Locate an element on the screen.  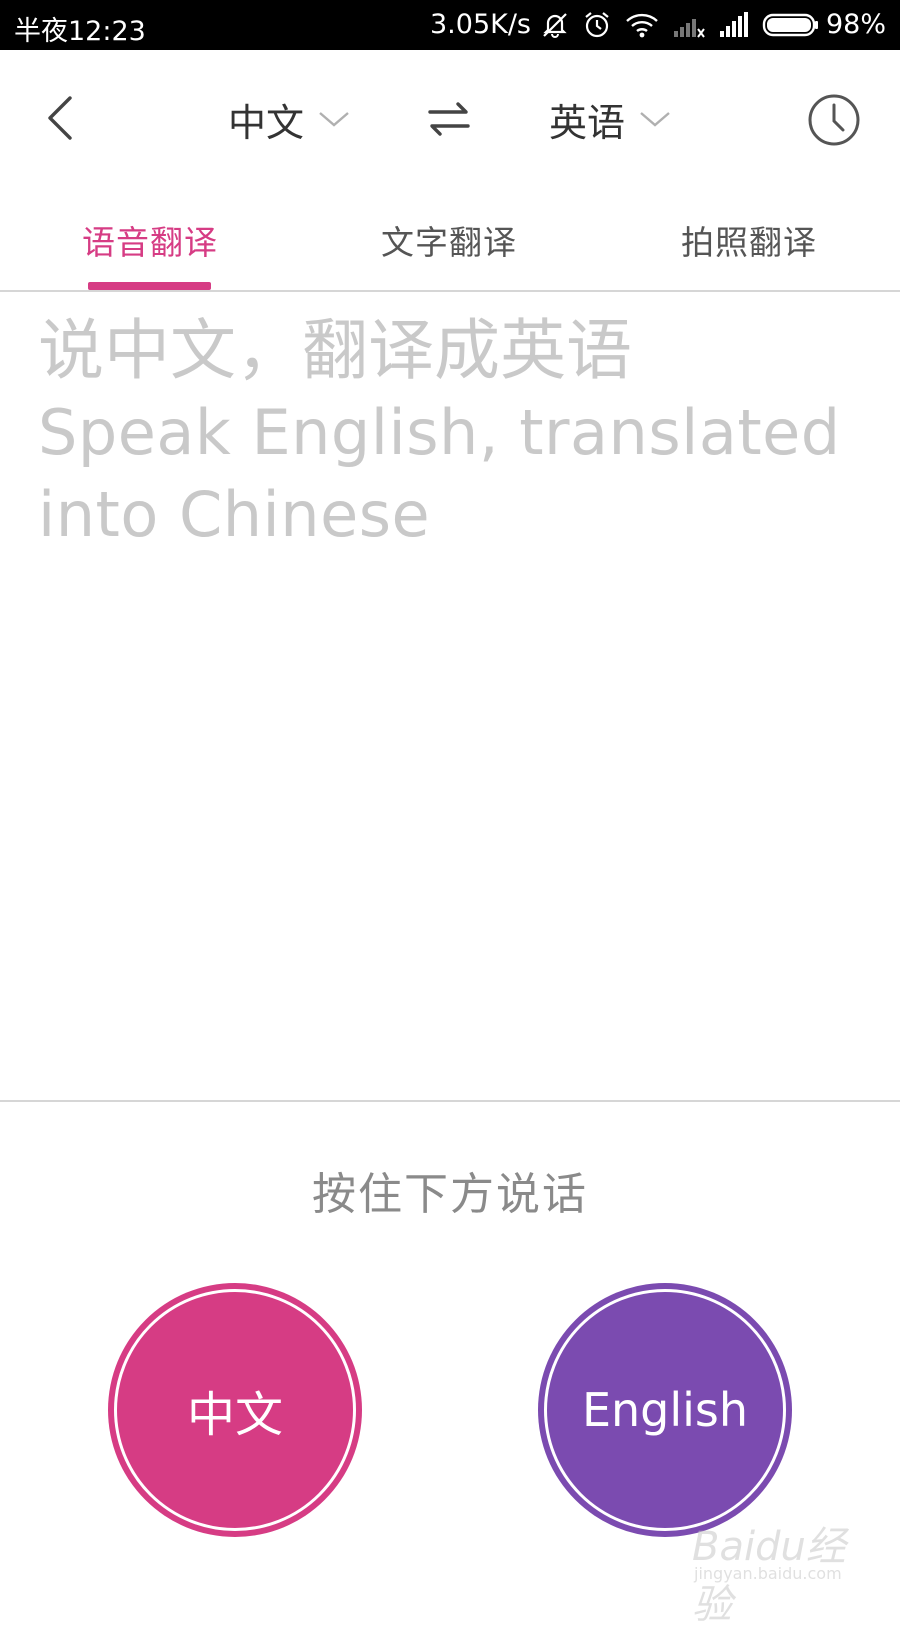
speak-chinese-button: 中文 is located at coordinates (235, 1410).